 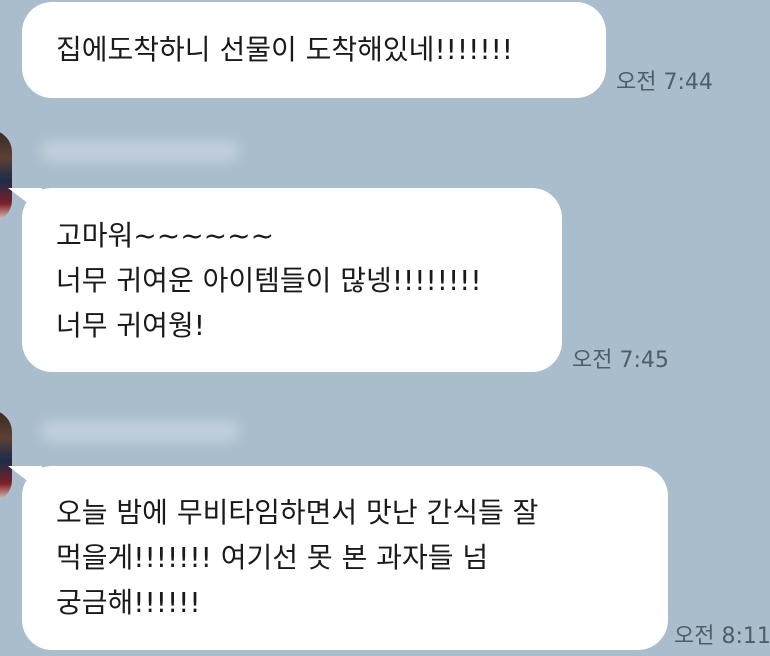 I want to click on message-text: 고마워~~~~~~, so click(x=165, y=235).